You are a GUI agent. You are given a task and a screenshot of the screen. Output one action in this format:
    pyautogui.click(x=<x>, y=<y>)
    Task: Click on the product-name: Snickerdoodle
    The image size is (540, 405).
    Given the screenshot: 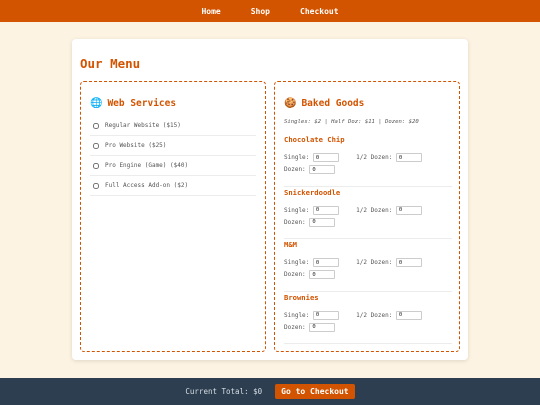 What is the action you would take?
    pyautogui.click(x=312, y=192)
    